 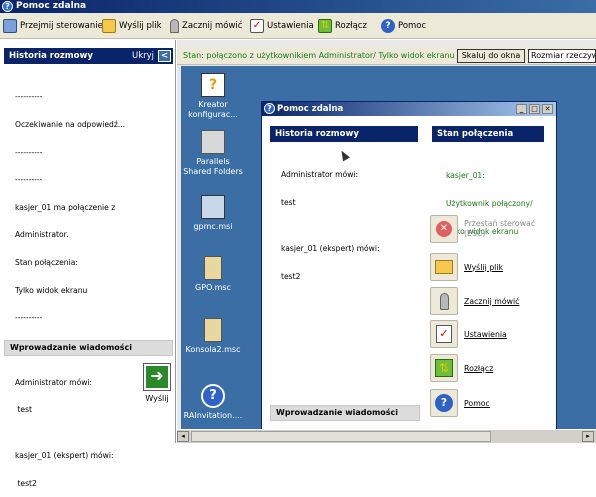 What do you see at coordinates (282, 26) in the screenshot?
I see `settings-button: ✓ Ustawienia` at bounding box center [282, 26].